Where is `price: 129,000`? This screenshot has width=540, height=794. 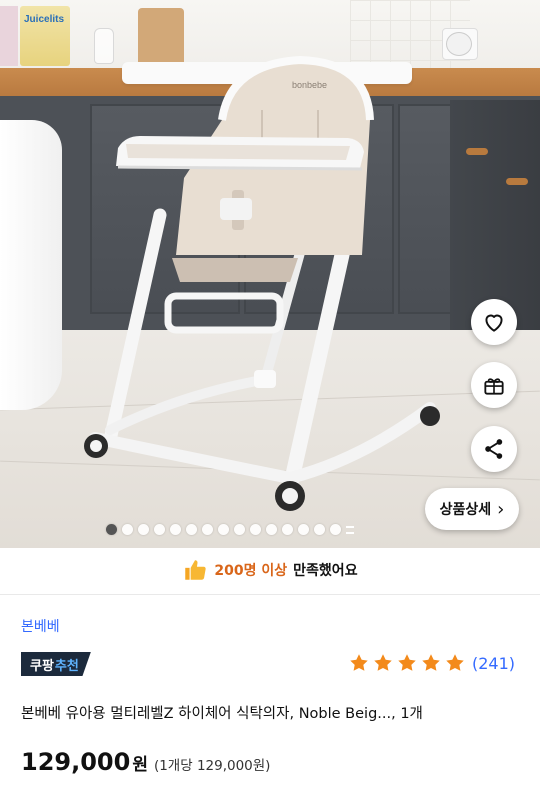 price: 129,000 is located at coordinates (76, 762).